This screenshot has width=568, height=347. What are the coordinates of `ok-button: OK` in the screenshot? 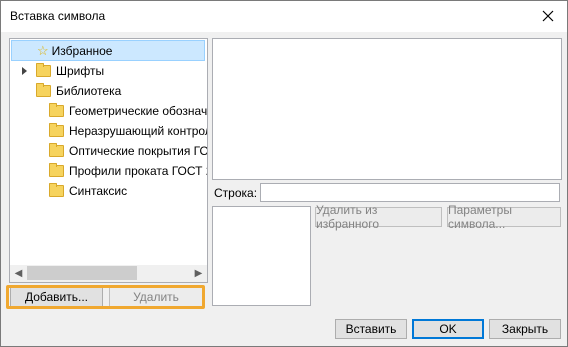 It's located at (448, 329).